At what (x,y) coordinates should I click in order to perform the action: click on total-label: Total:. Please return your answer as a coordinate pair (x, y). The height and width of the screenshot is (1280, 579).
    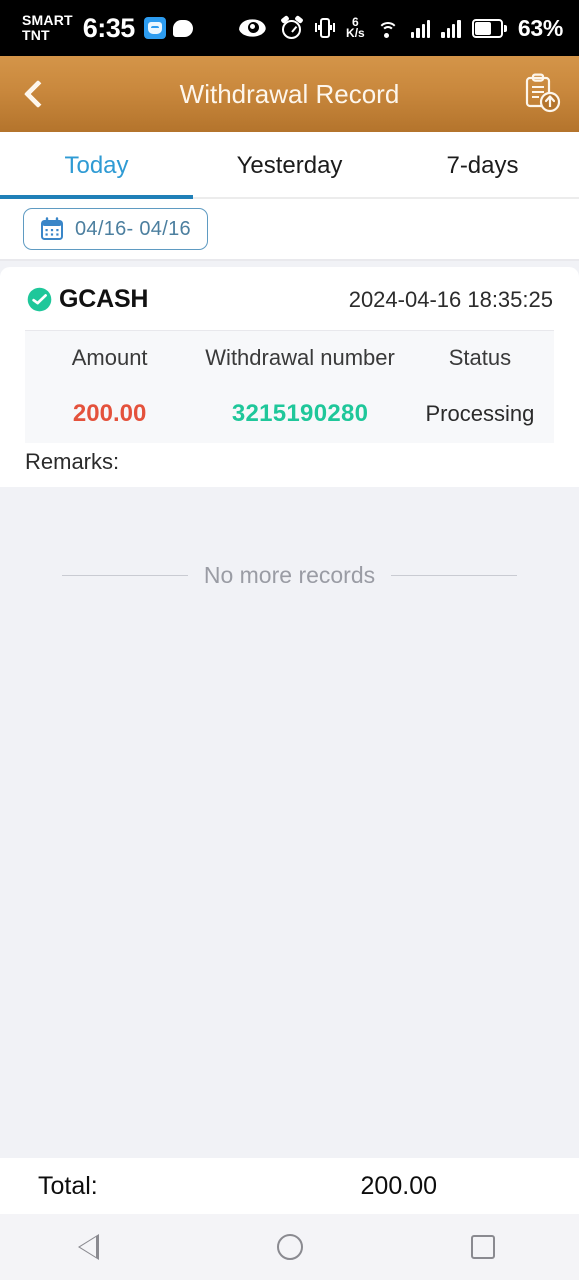
    Looking at the image, I should click on (68, 1185).